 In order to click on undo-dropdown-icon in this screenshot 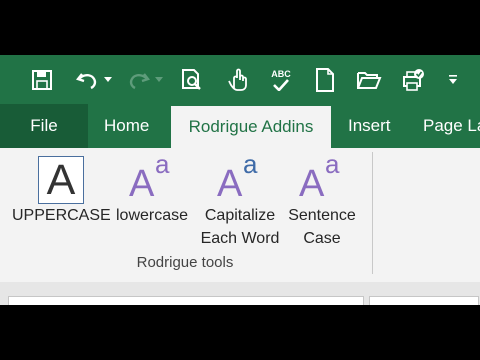, I will do `click(108, 79)`.